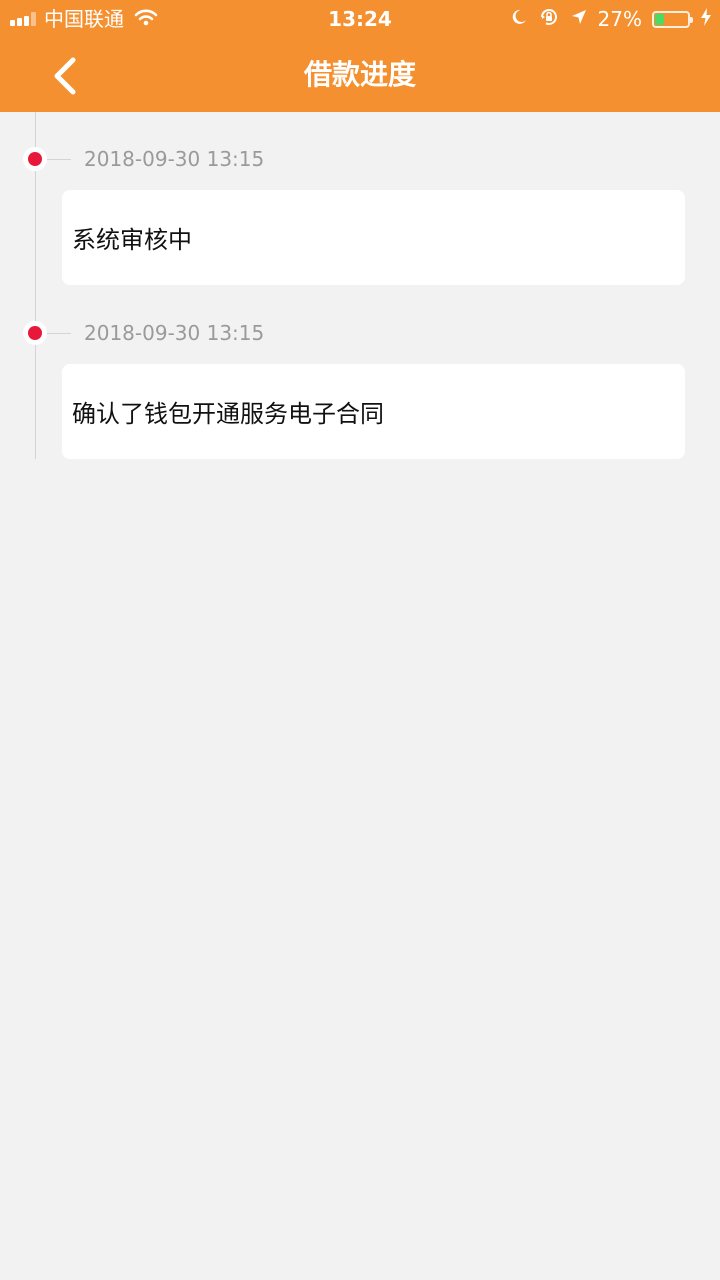  I want to click on back-button, so click(66, 76).